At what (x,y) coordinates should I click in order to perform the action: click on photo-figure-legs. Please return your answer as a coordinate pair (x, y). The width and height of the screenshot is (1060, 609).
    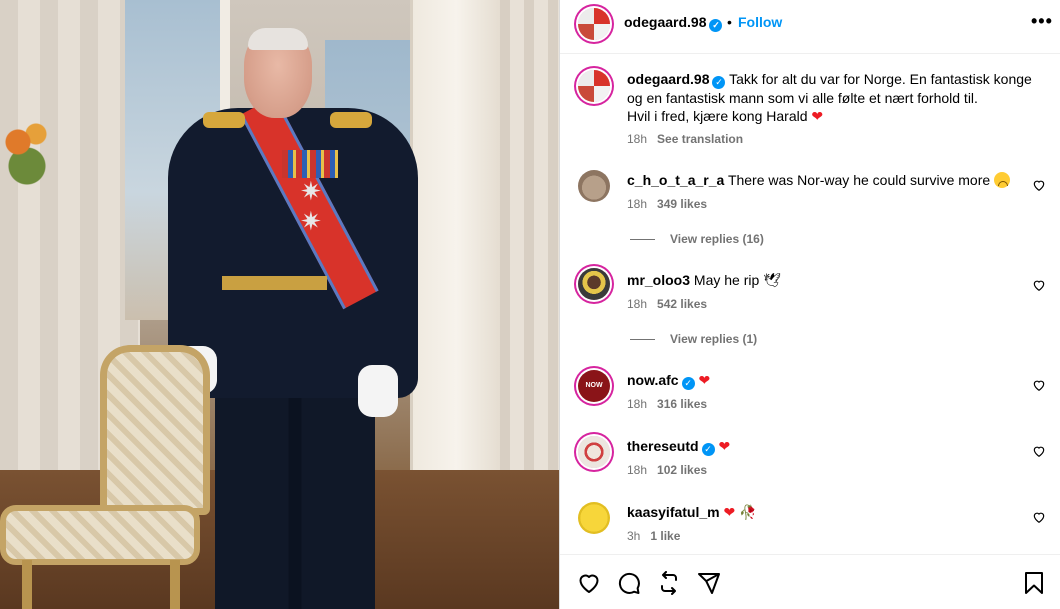
    Looking at the image, I should click on (295, 494).